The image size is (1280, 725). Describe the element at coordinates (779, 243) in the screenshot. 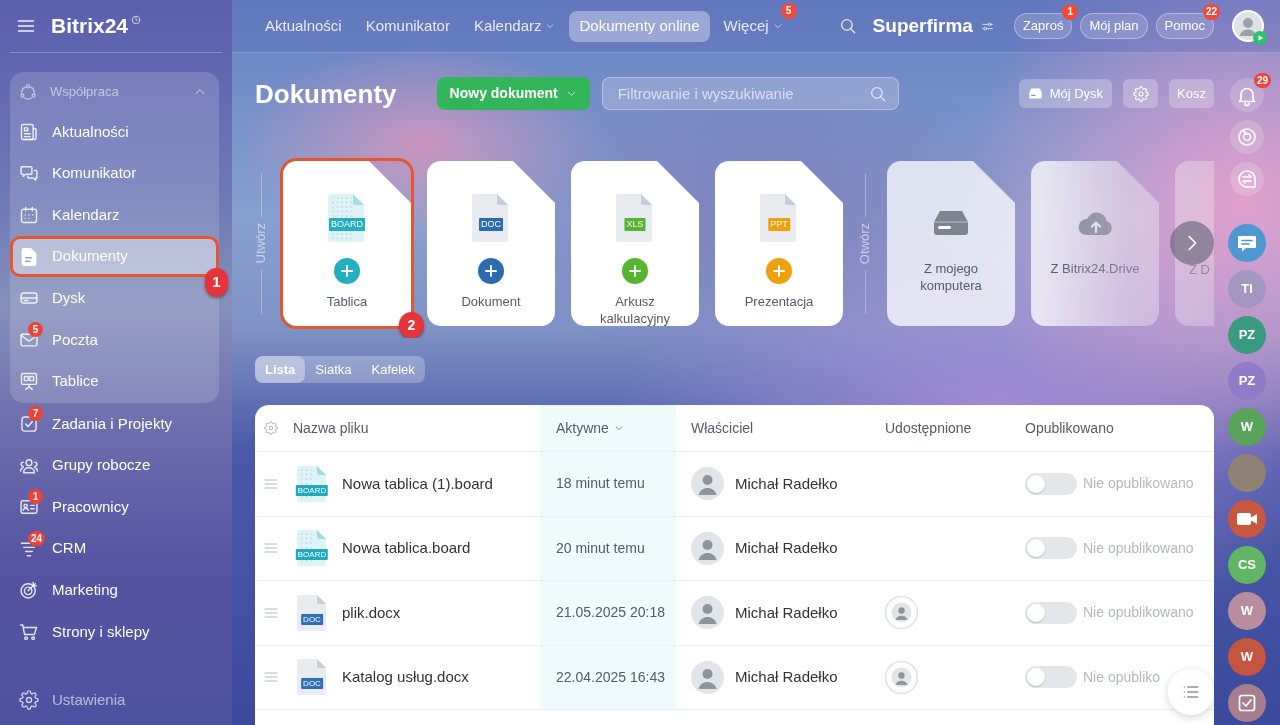

I see `create-card: PPT Prezentacja` at that location.